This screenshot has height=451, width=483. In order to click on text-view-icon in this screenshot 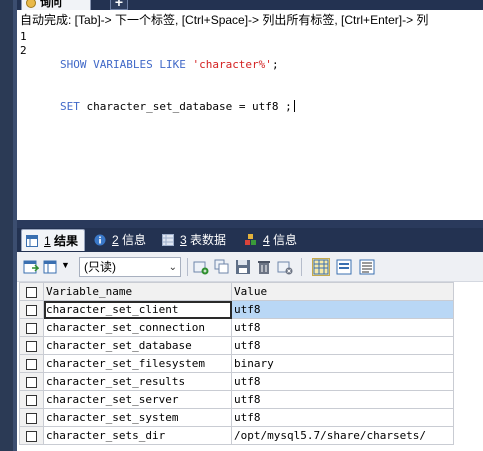, I will do `click(367, 267)`.